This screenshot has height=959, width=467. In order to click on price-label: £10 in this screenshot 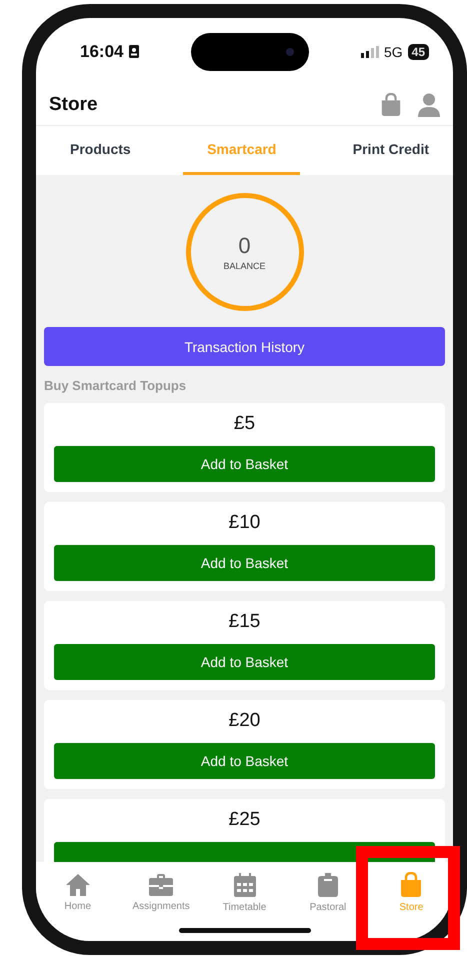, I will do `click(244, 523)`.